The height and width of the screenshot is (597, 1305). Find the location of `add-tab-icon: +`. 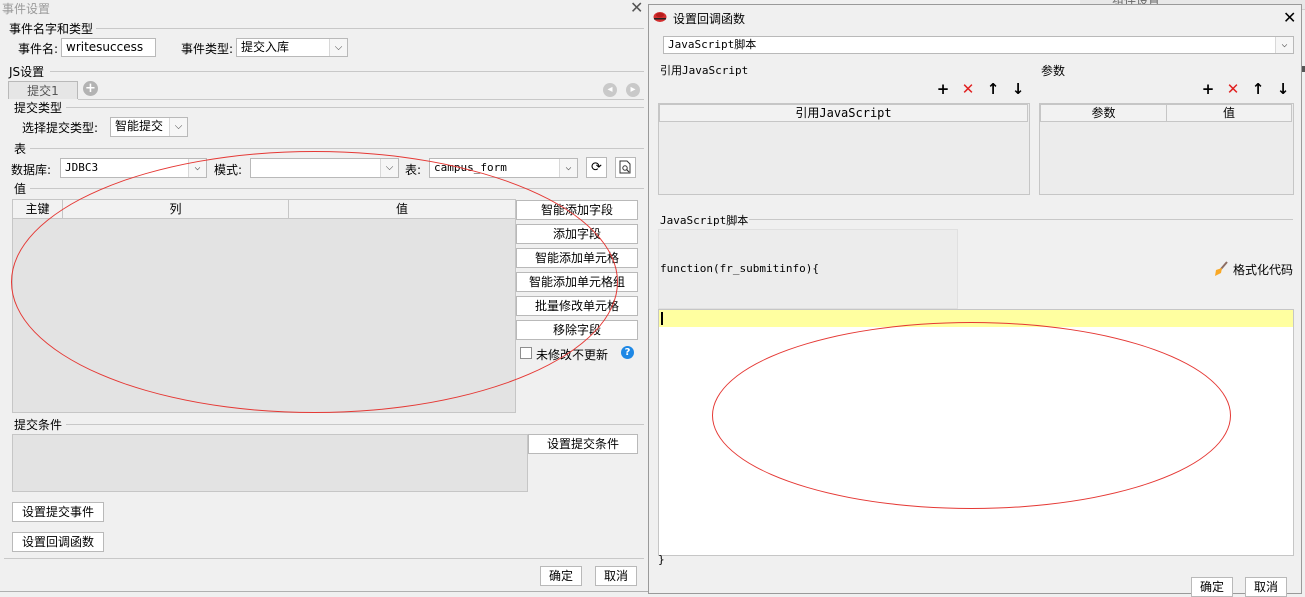

add-tab-icon: + is located at coordinates (90, 88).